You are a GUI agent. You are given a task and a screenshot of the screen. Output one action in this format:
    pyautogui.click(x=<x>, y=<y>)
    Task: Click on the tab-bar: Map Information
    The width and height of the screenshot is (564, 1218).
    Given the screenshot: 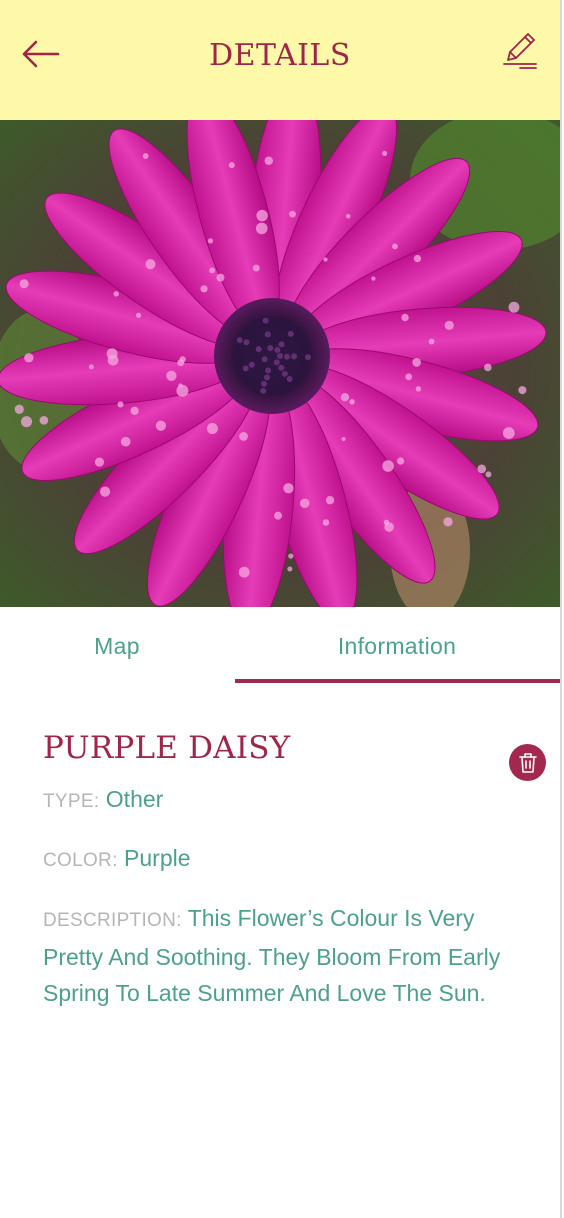 What is the action you would take?
    pyautogui.click(x=280, y=646)
    